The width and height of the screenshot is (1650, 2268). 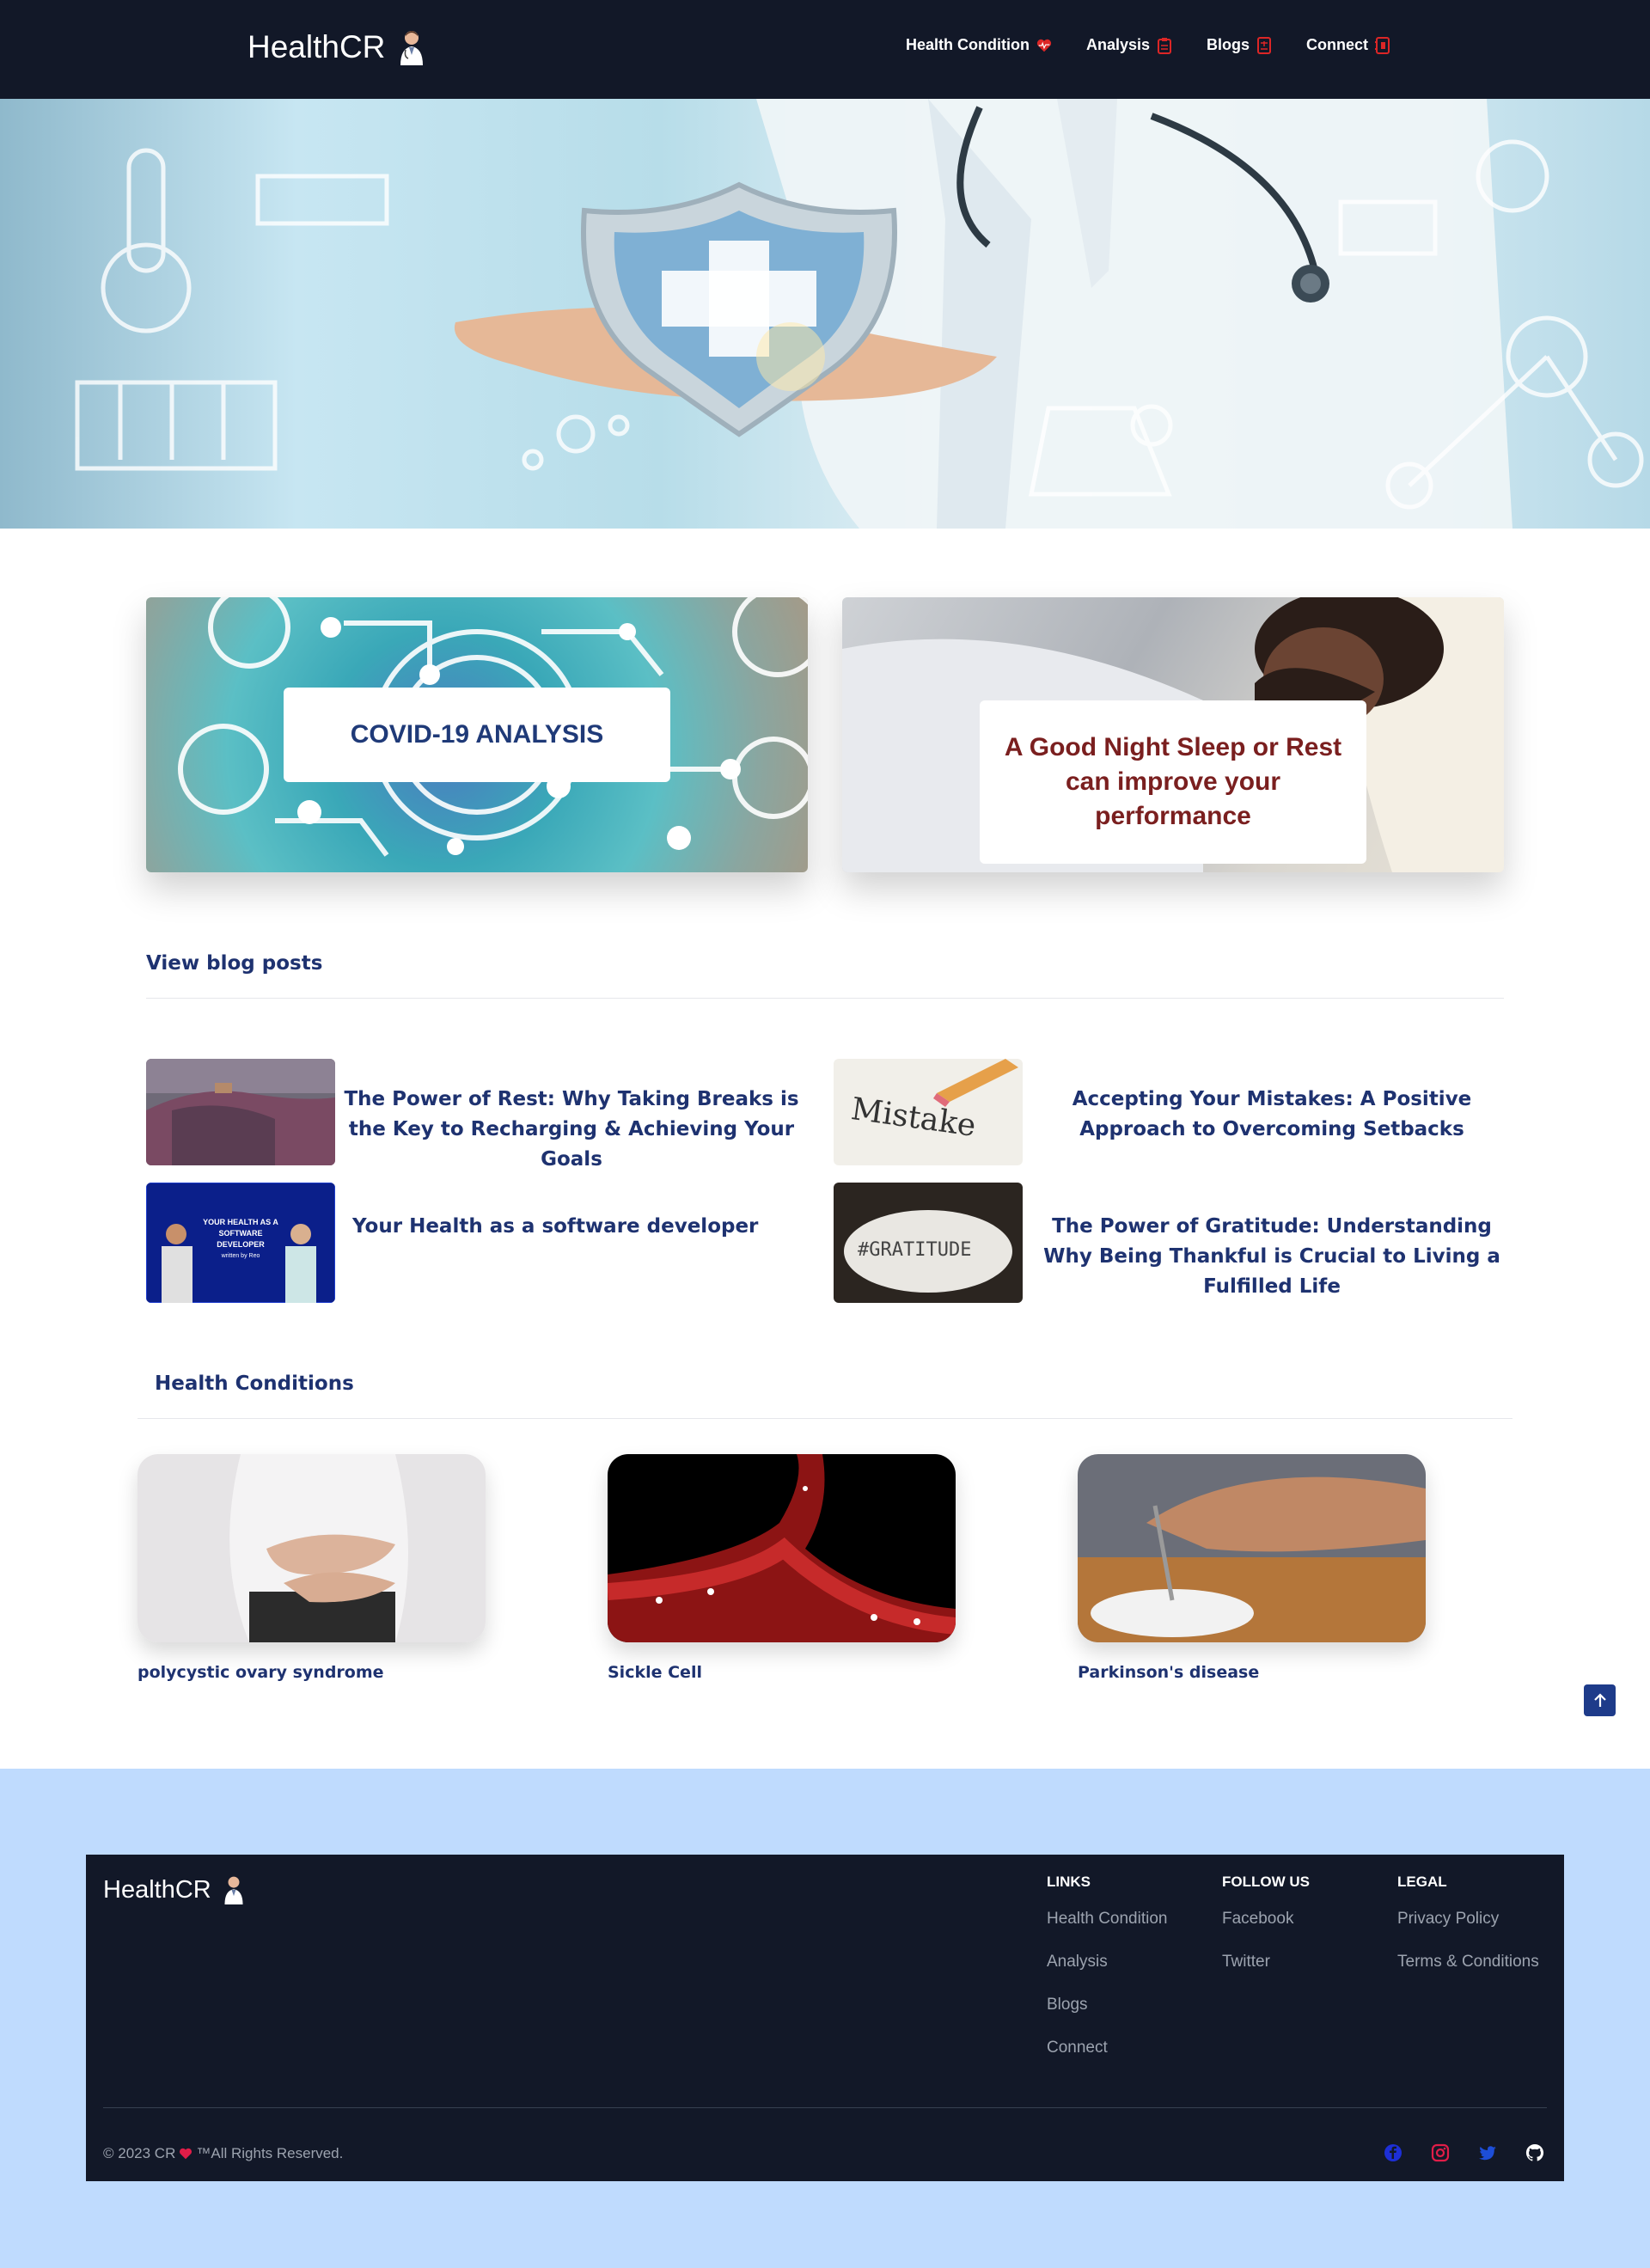 I want to click on nav-item-blogs: Blogs, so click(x=1239, y=45).